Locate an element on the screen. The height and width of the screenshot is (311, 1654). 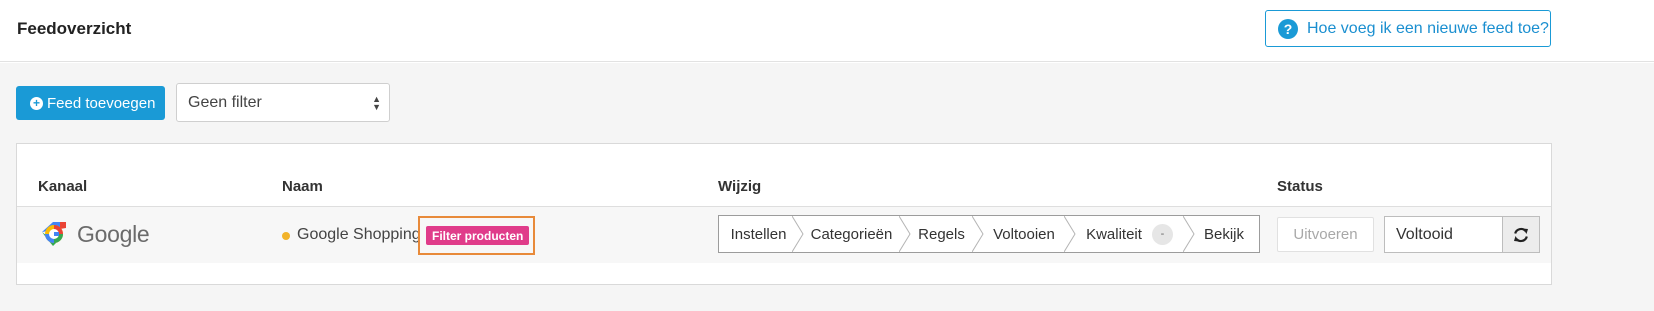
question-circle-icon: ? is located at coordinates (1288, 28).